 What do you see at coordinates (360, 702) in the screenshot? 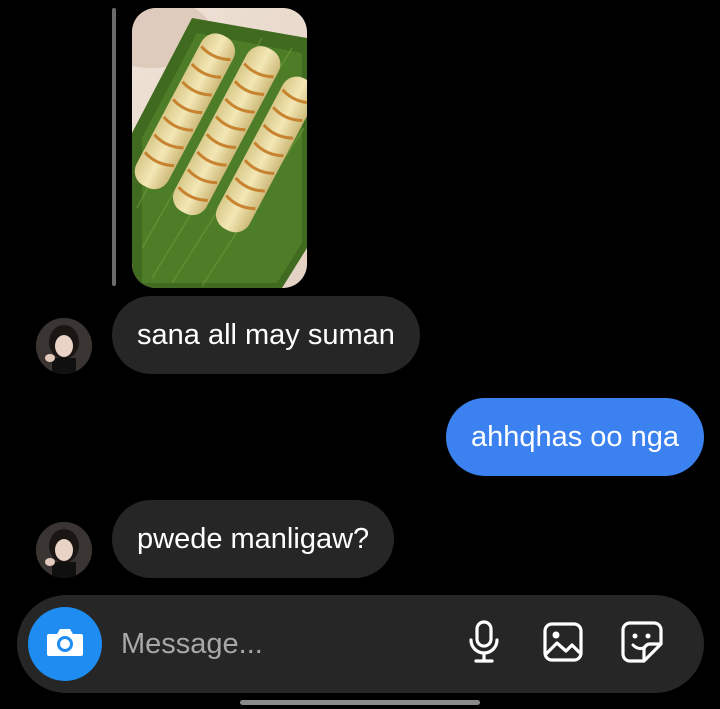
I see `home-indicator` at bounding box center [360, 702].